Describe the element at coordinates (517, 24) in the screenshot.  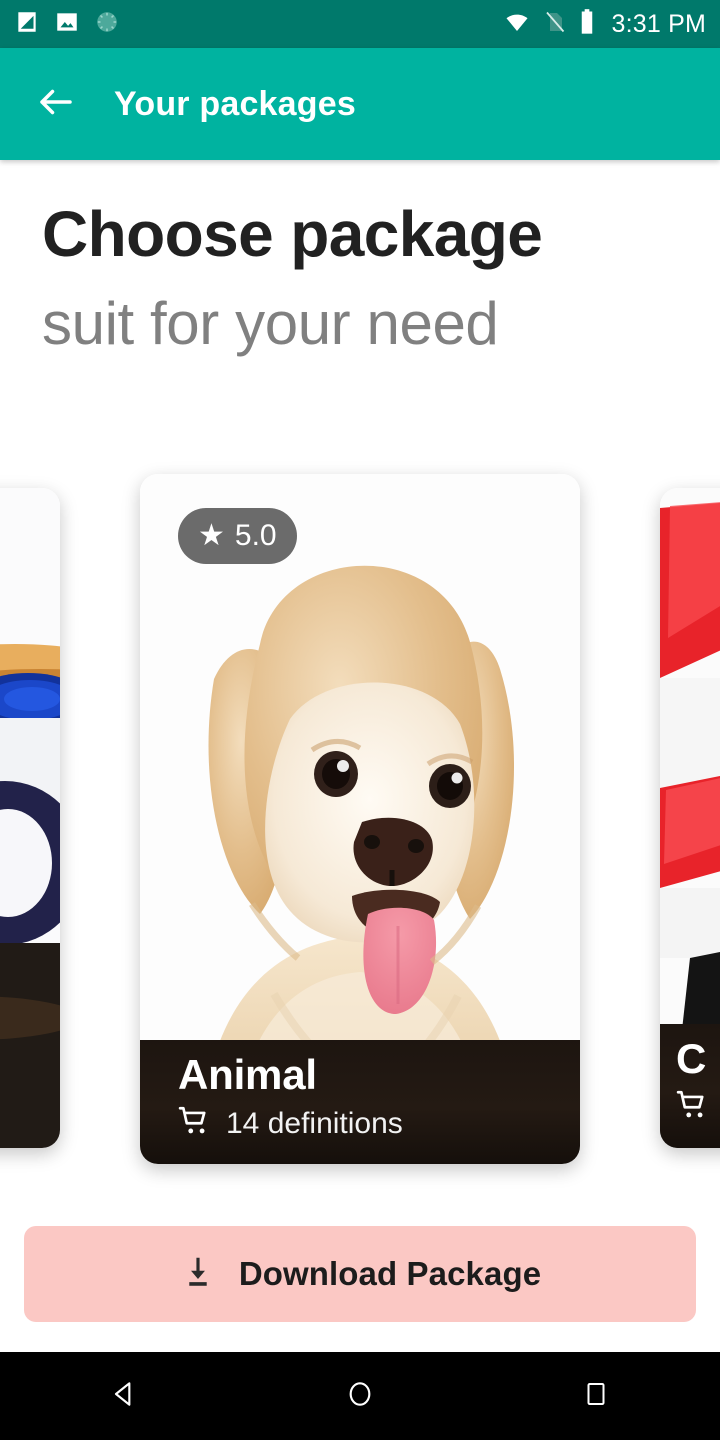
I see `wifi-icon` at that location.